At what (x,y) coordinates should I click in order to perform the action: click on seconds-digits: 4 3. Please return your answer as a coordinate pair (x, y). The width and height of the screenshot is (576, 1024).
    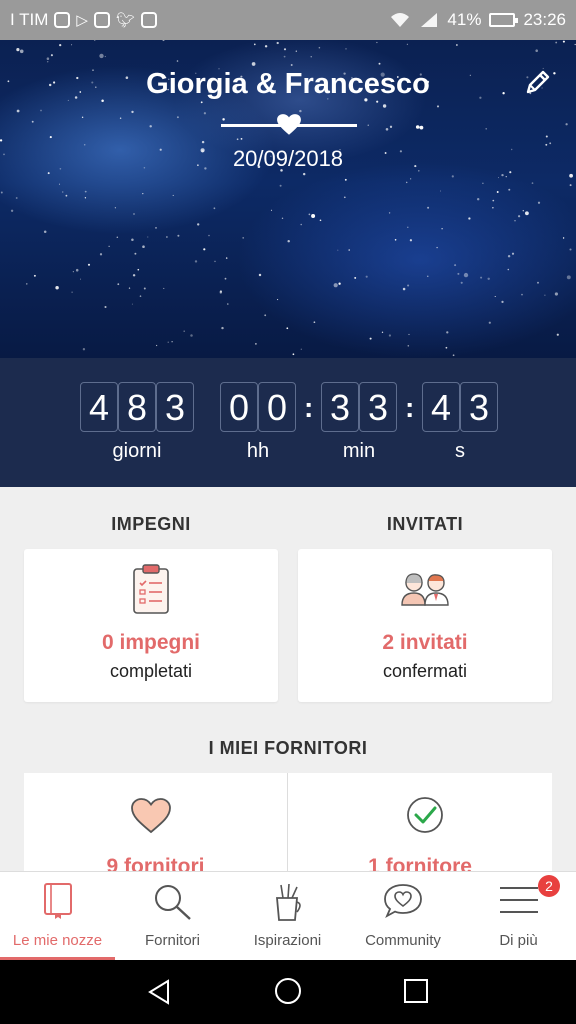
    Looking at the image, I should click on (460, 407).